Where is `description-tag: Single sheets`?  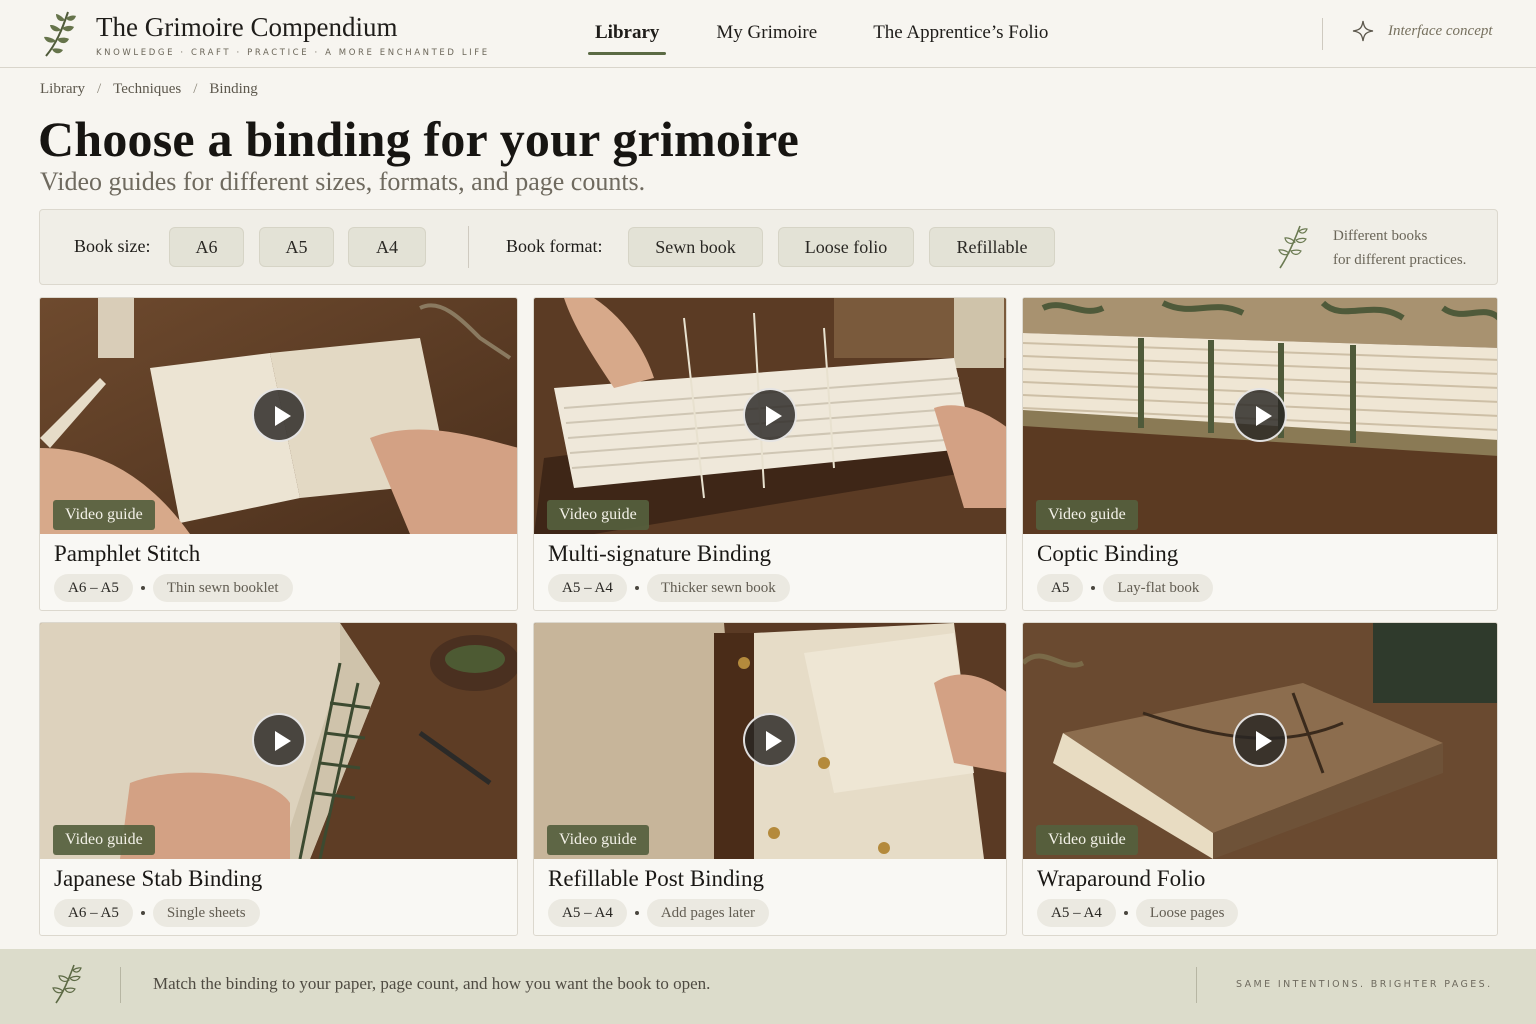 description-tag: Single sheets is located at coordinates (206, 913).